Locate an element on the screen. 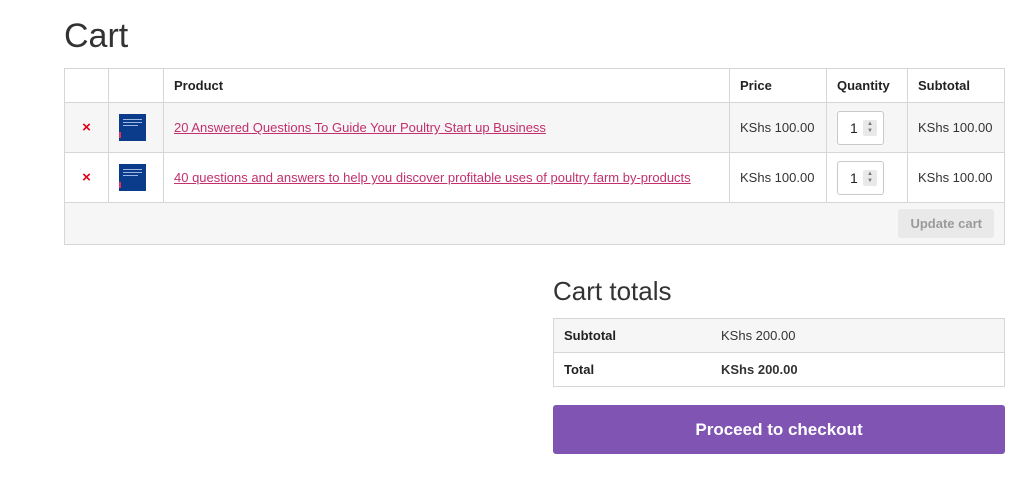  header-product: Product is located at coordinates (446, 85).